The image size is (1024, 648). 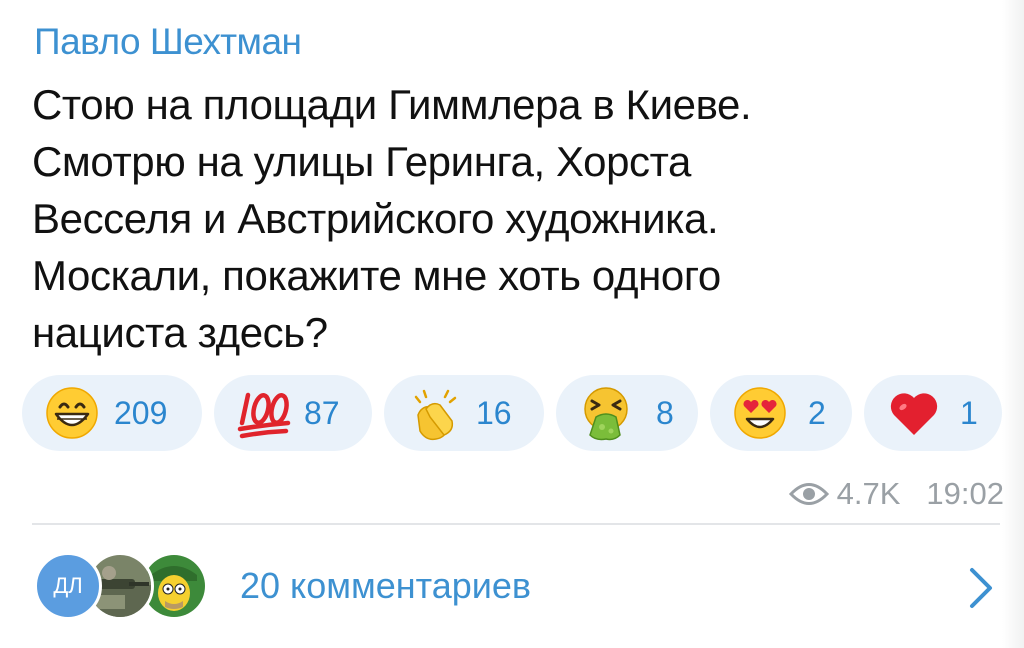 I want to click on message-line: Весселя и Австрийского художника., so click(x=375, y=218).